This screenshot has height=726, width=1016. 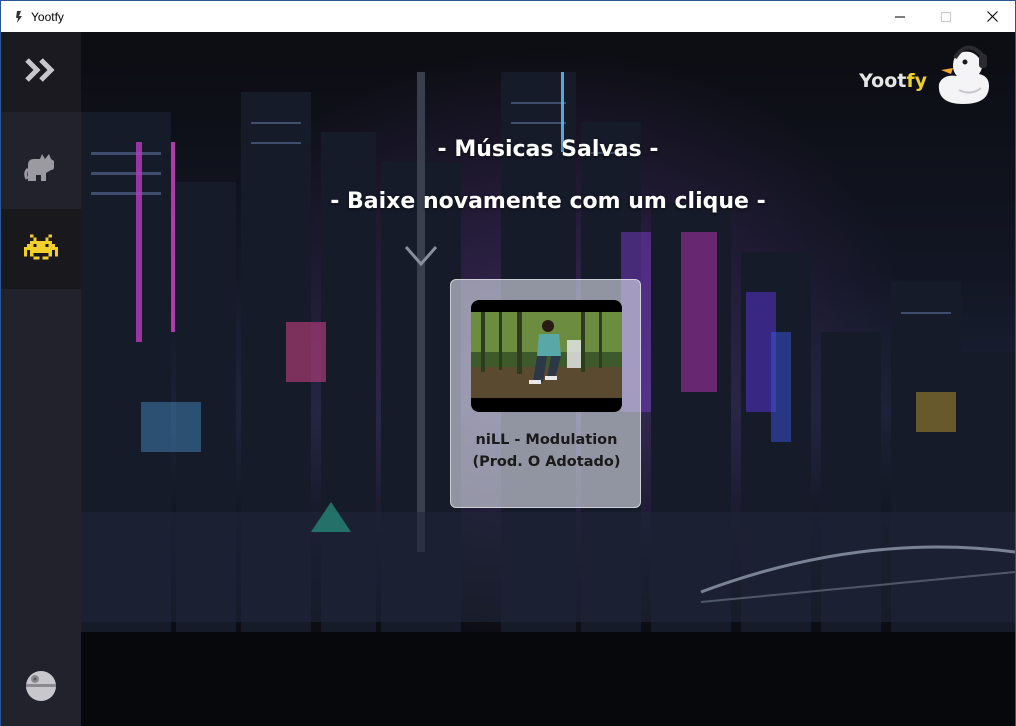 What do you see at coordinates (963, 74) in the screenshot?
I see `duck-with-headphones-icon` at bounding box center [963, 74].